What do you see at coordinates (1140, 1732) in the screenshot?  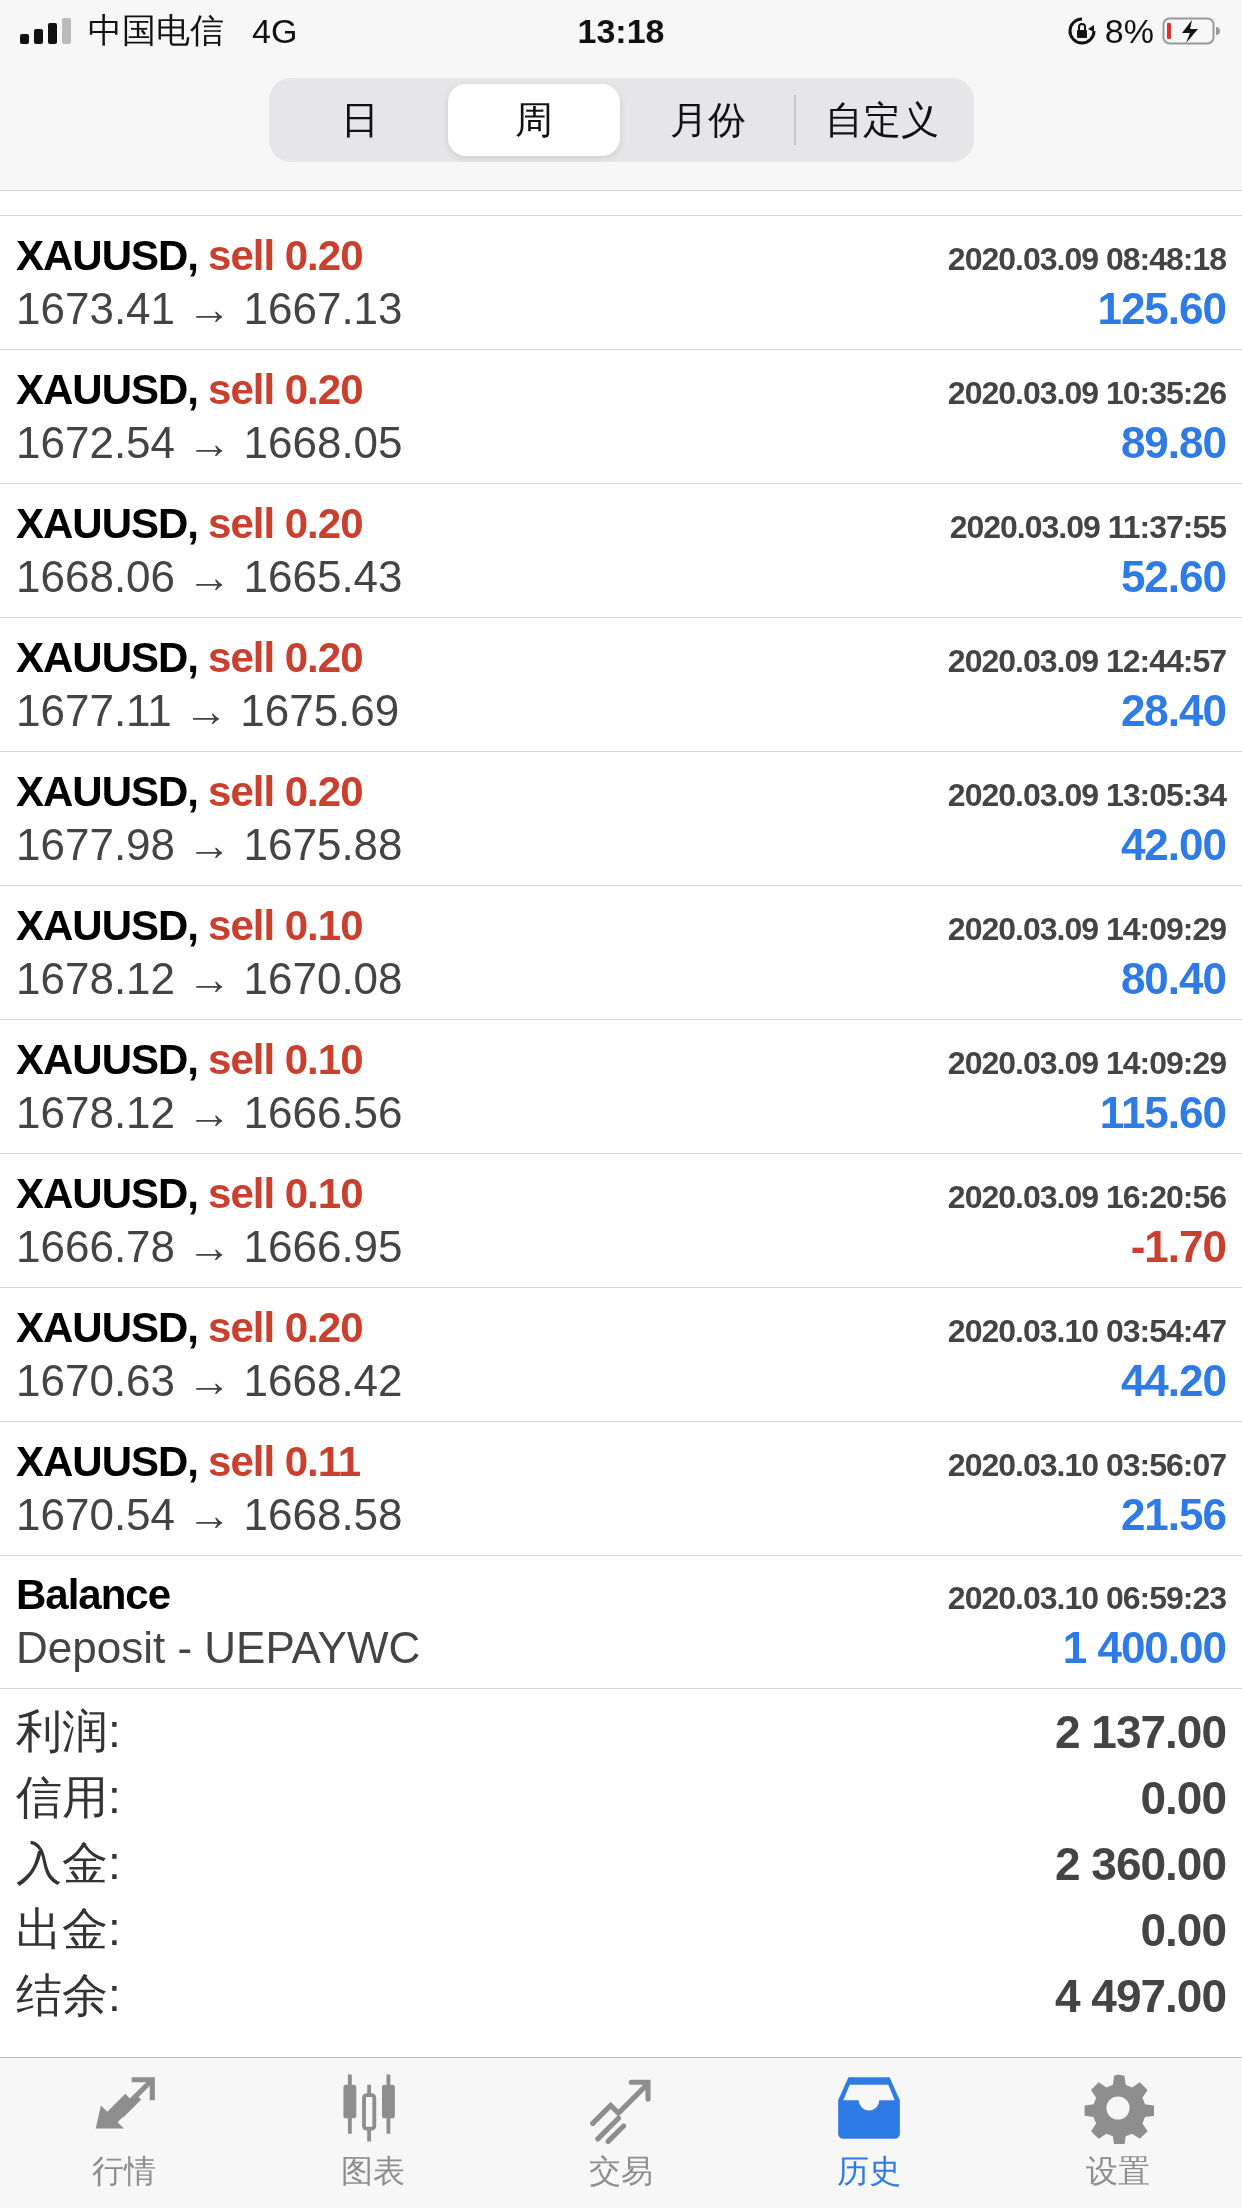 I see `summary-value: 2 137.00` at bounding box center [1140, 1732].